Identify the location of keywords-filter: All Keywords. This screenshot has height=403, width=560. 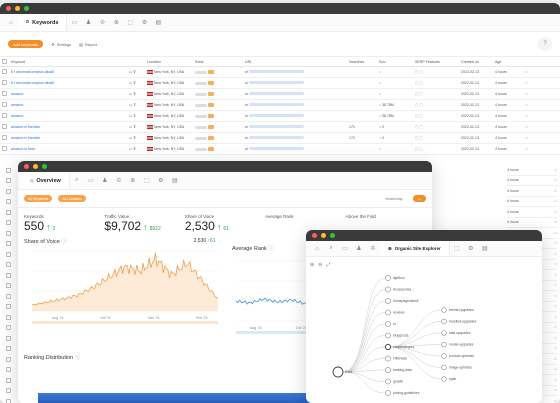
(38, 198).